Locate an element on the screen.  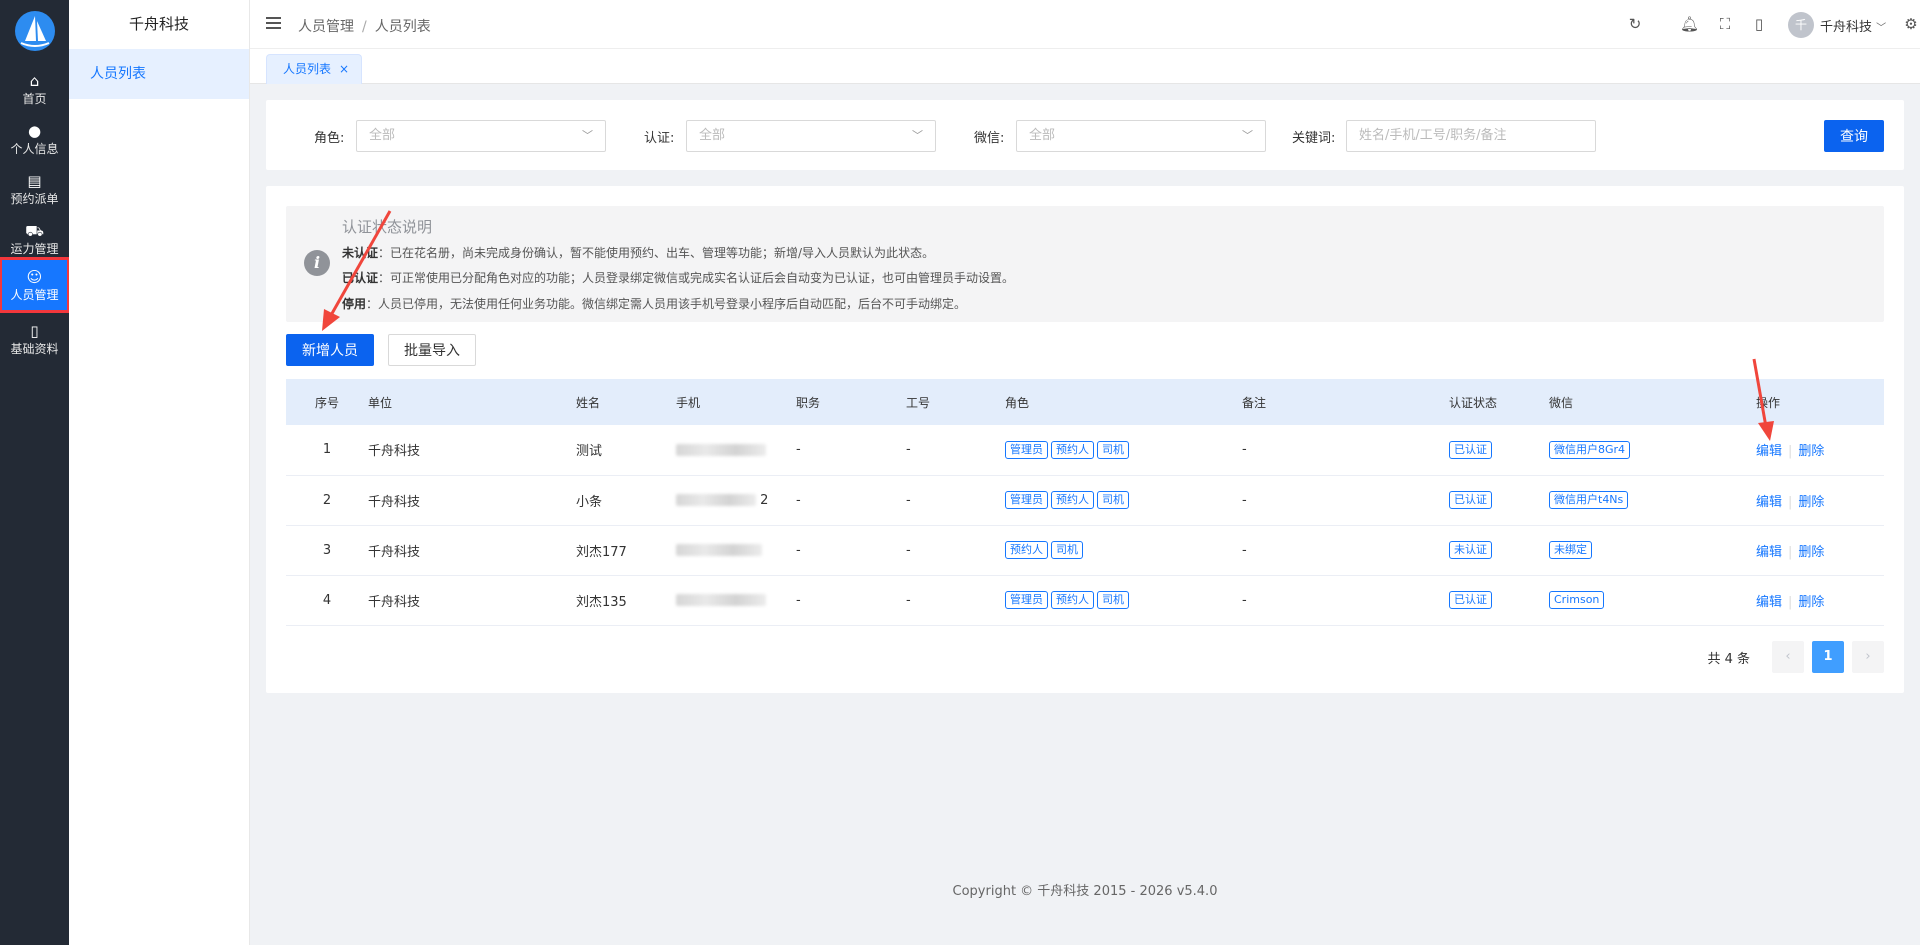
keyword-input: 姓名/手机/工号/职务/备注 is located at coordinates (1471, 136).